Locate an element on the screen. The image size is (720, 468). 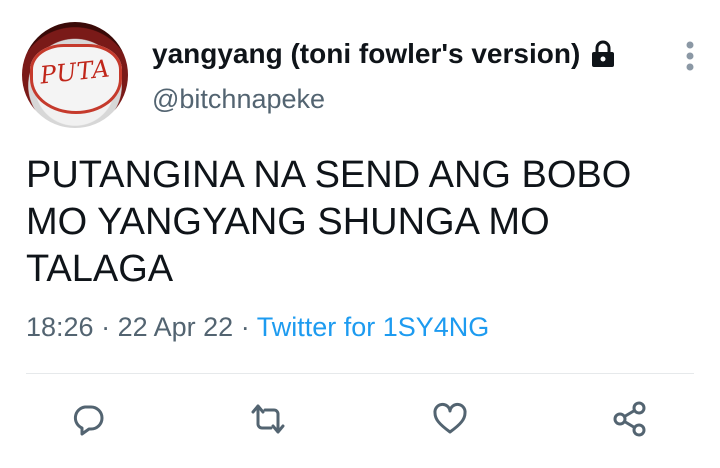
tweet-text-line: MO YANGYANG SHUNGA MO is located at coordinates (288, 222).